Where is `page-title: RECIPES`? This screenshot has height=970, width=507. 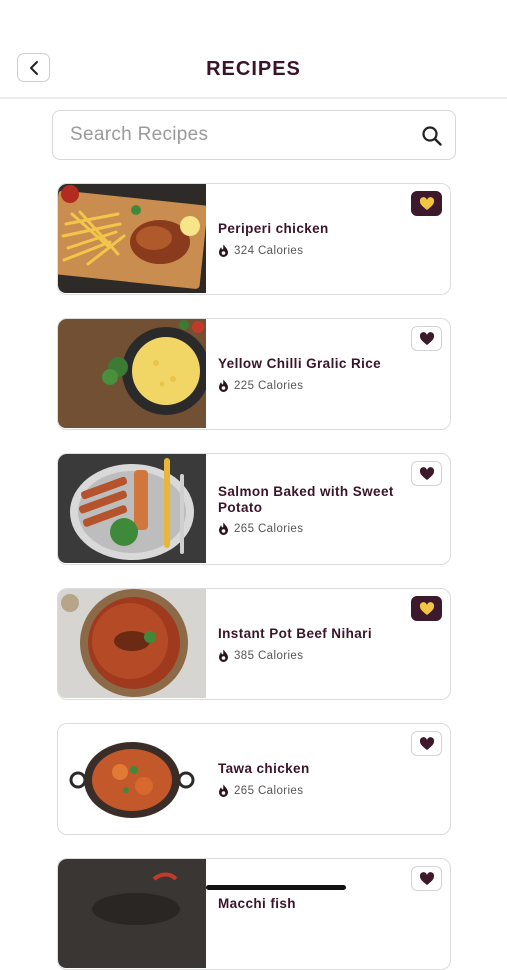 page-title: RECIPES is located at coordinates (253, 69).